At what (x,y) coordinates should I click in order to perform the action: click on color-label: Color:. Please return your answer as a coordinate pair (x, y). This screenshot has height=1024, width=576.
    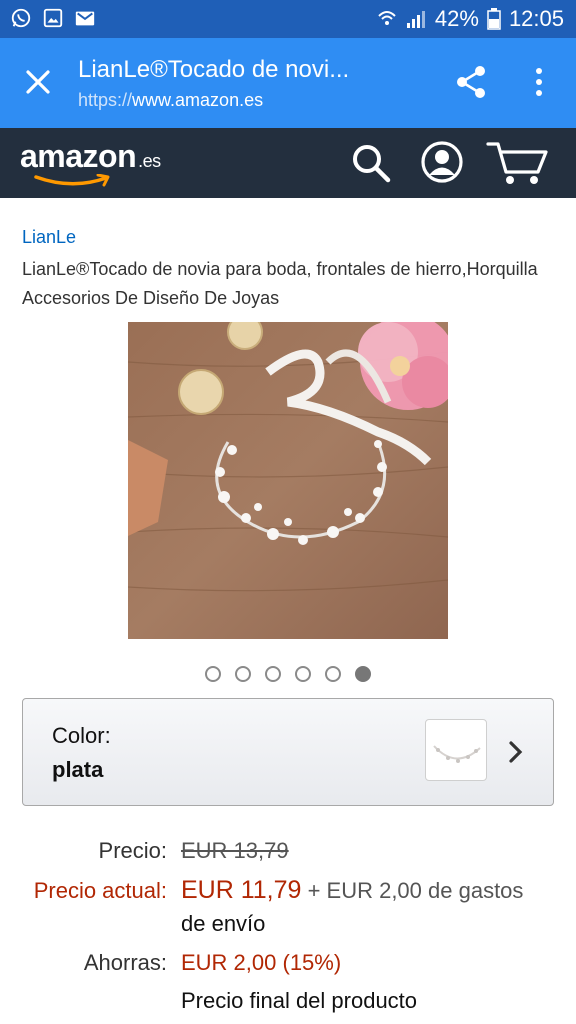
    Looking at the image, I should click on (81, 735).